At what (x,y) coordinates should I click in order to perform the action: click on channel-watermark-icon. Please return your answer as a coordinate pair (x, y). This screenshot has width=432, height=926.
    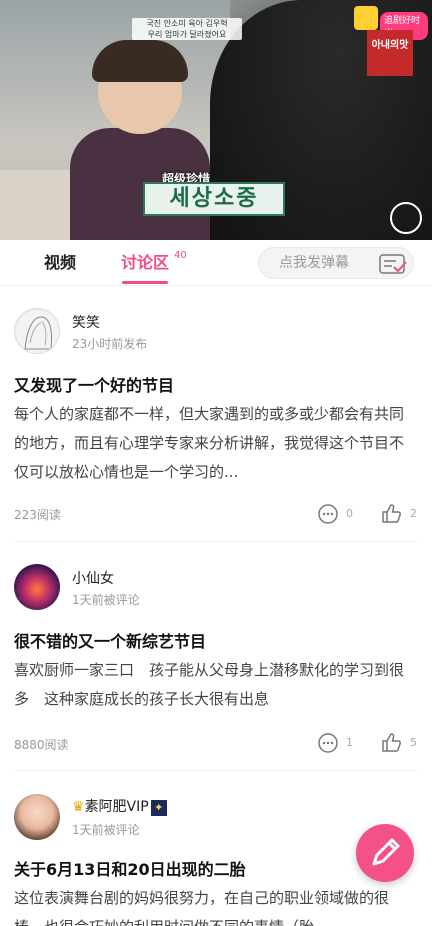
    Looking at the image, I should click on (406, 218).